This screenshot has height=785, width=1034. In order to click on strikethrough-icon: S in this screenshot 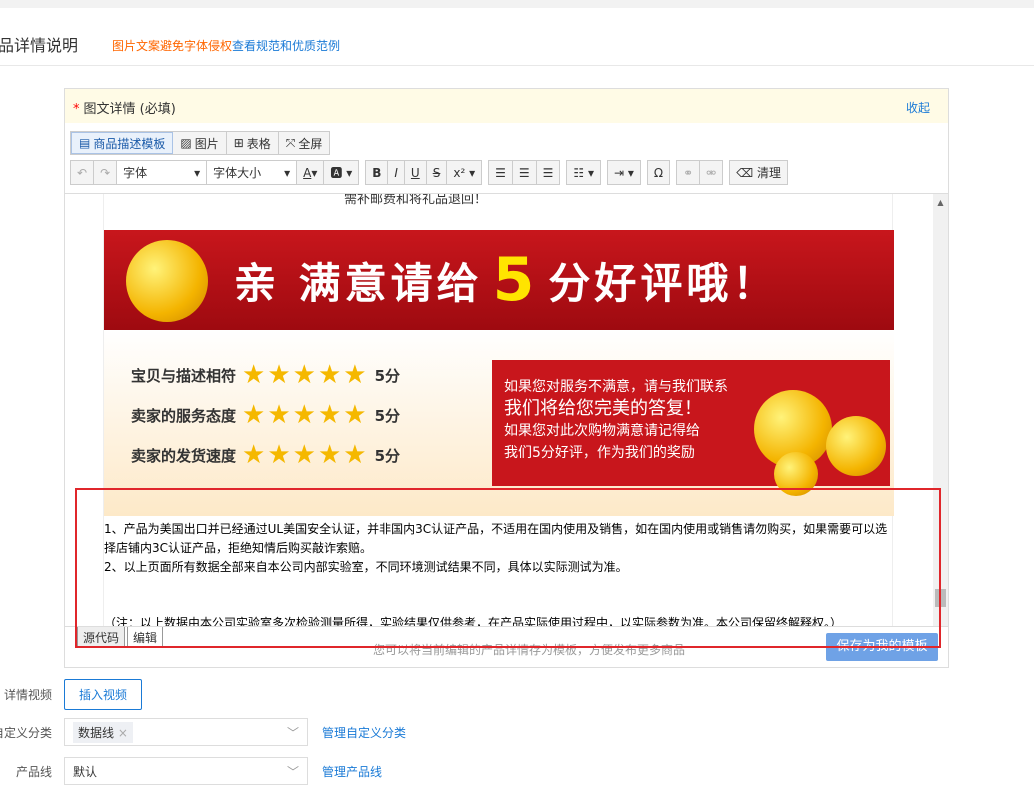, I will do `click(437, 172)`.